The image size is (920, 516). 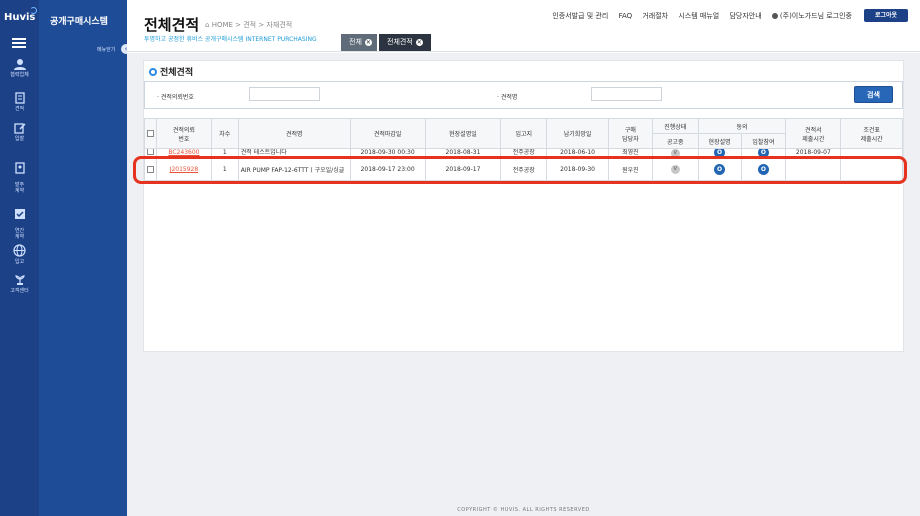 I want to click on col-agree-bid: 입찰참여, so click(x=763, y=141).